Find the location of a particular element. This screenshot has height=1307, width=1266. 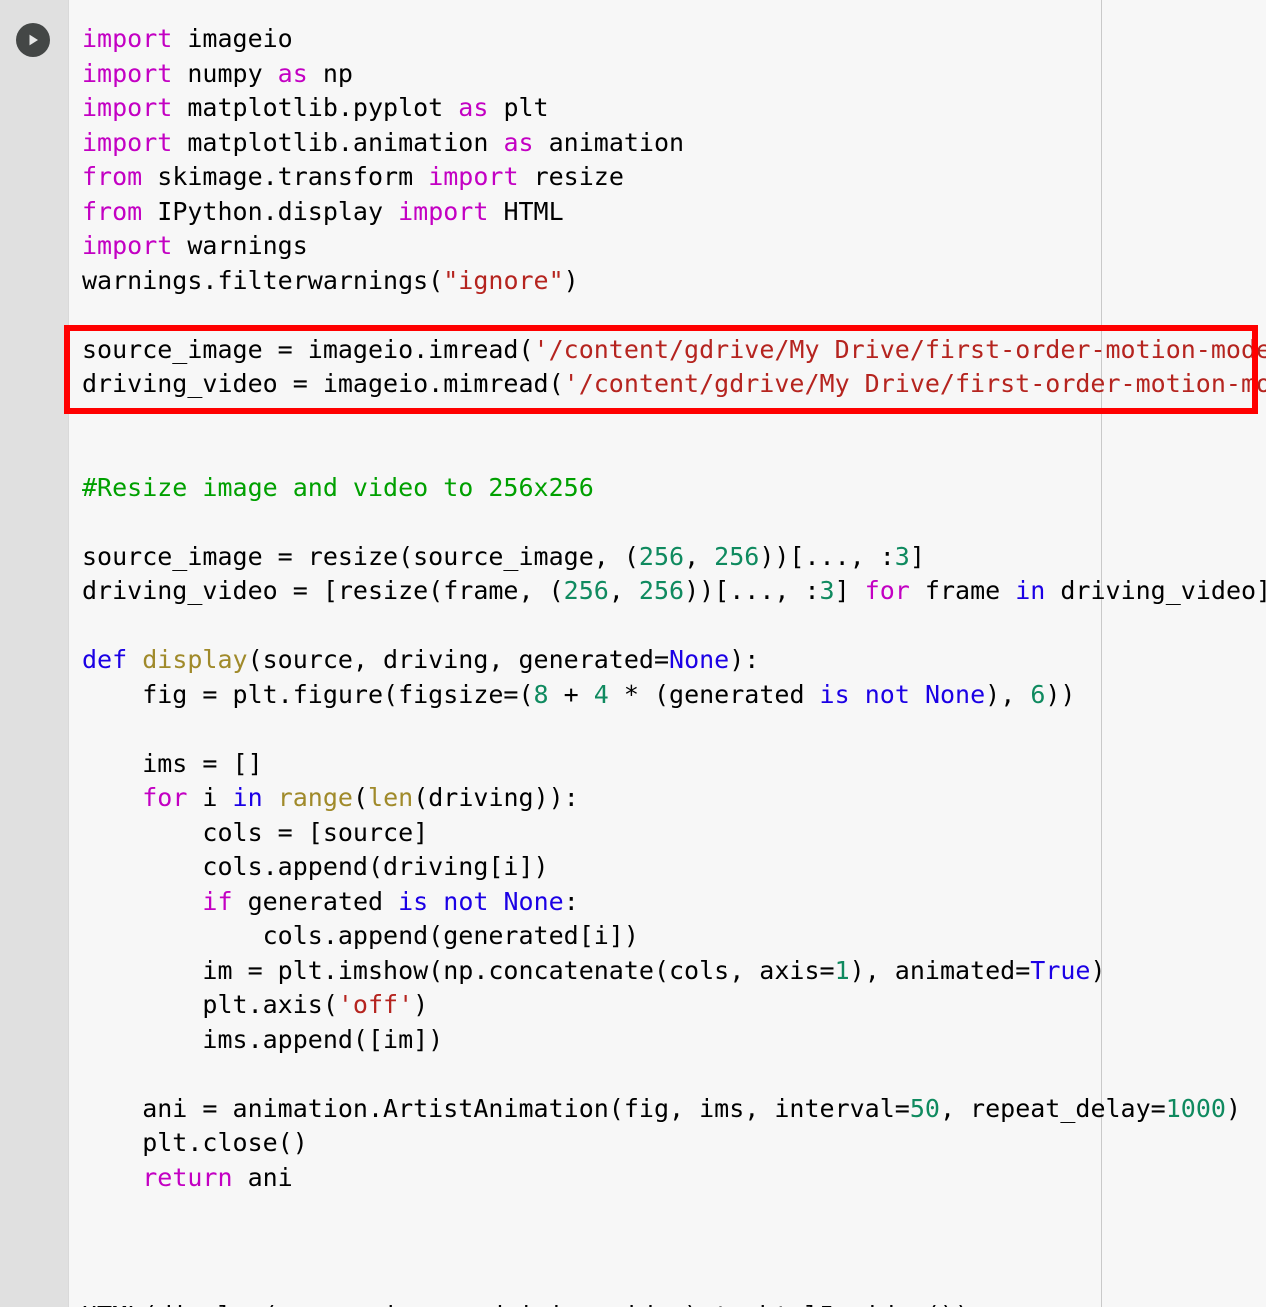

run-cell-button is located at coordinates (33, 40).